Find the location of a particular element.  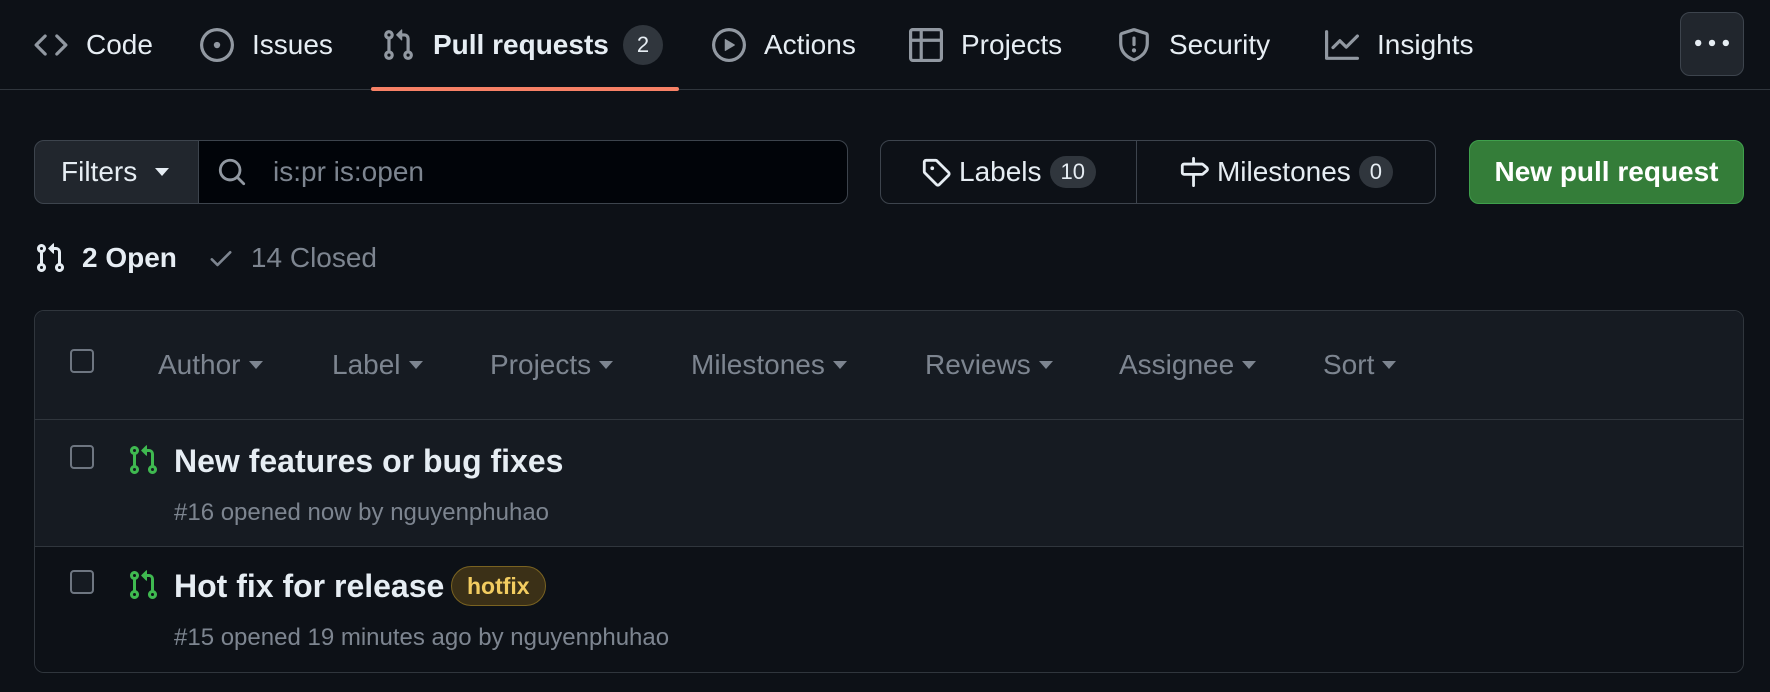

tag-icon is located at coordinates (936, 172).